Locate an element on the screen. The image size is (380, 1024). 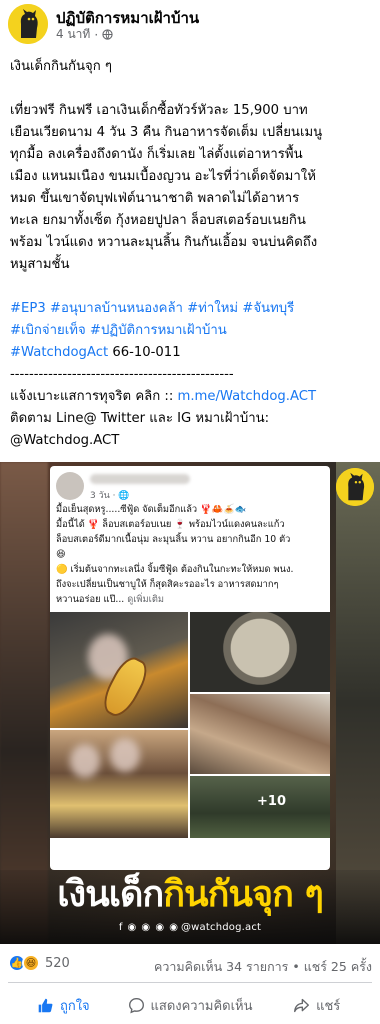
like-button: ถูกใจ is located at coordinates (63, 1005).